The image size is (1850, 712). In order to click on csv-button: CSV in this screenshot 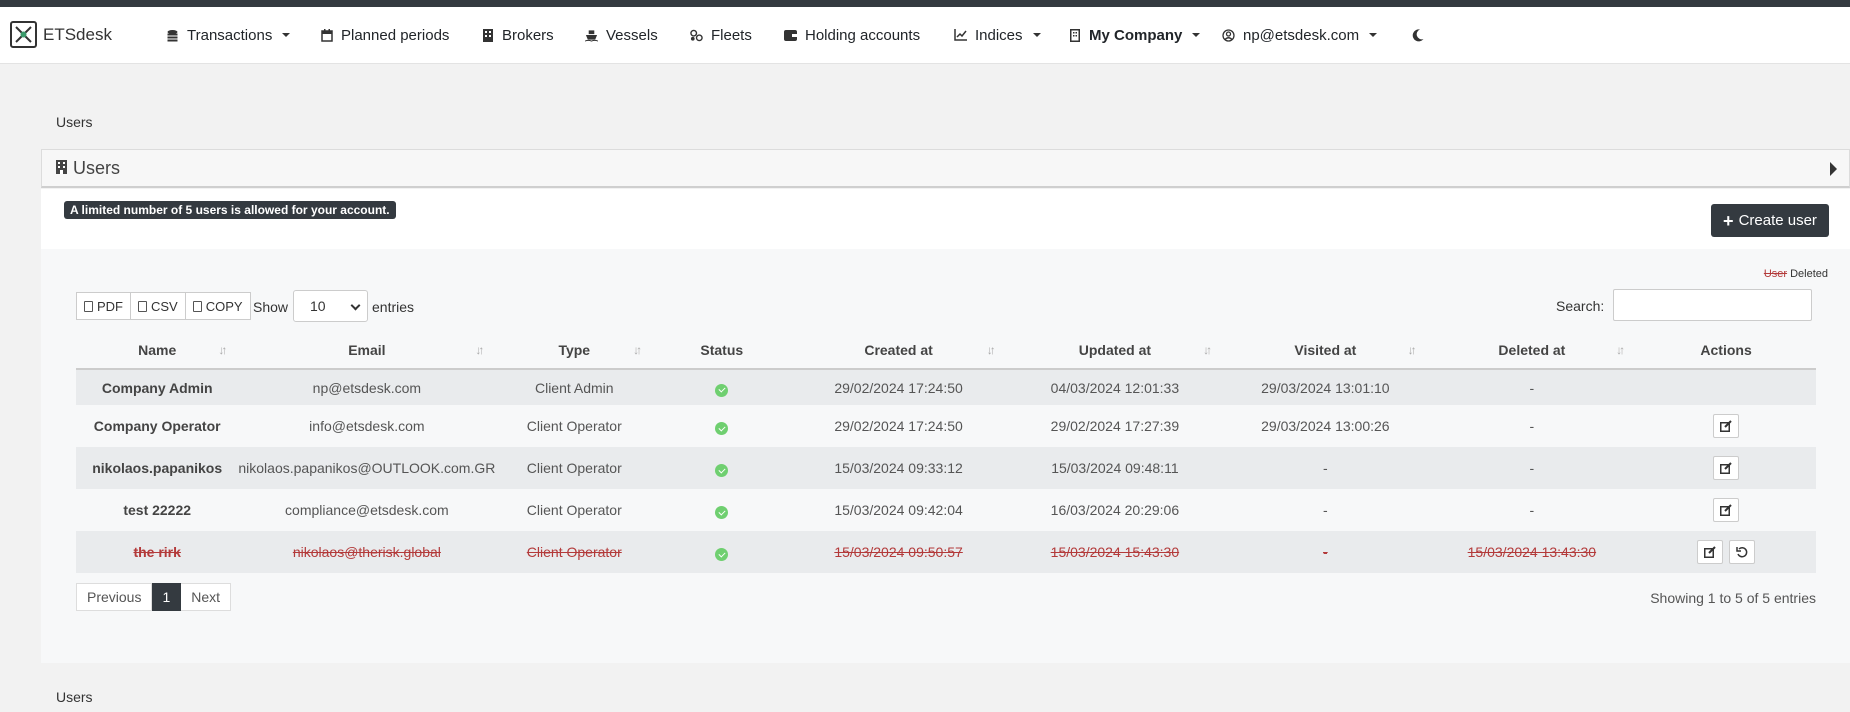, I will do `click(158, 306)`.